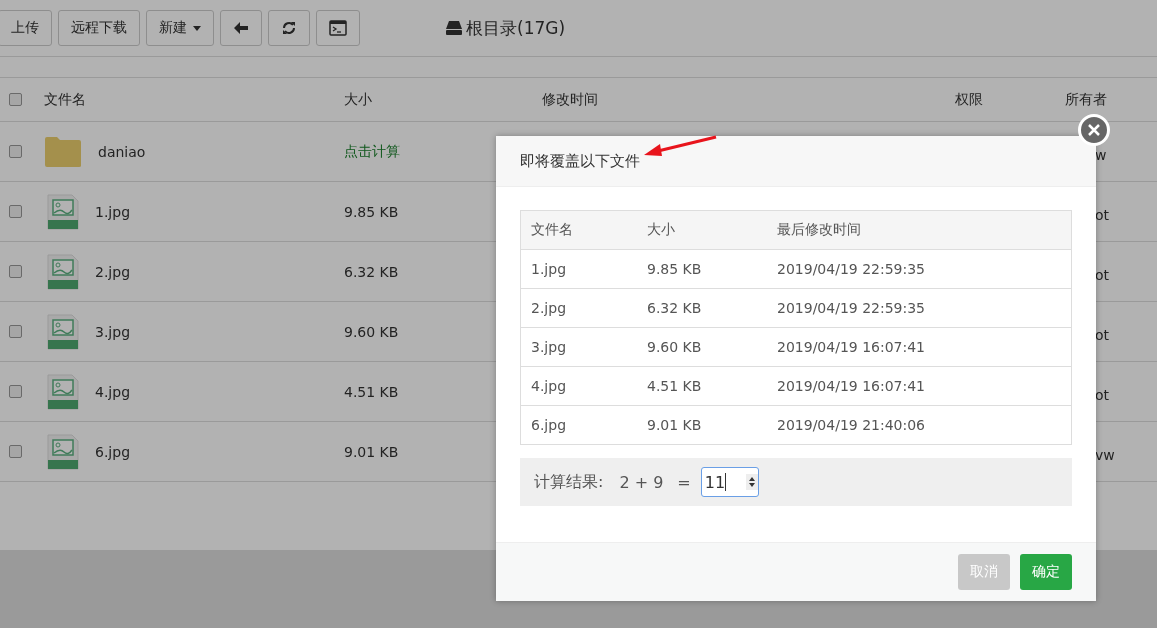 The image size is (1157, 628). I want to click on file-owner: vw, so click(1105, 454).